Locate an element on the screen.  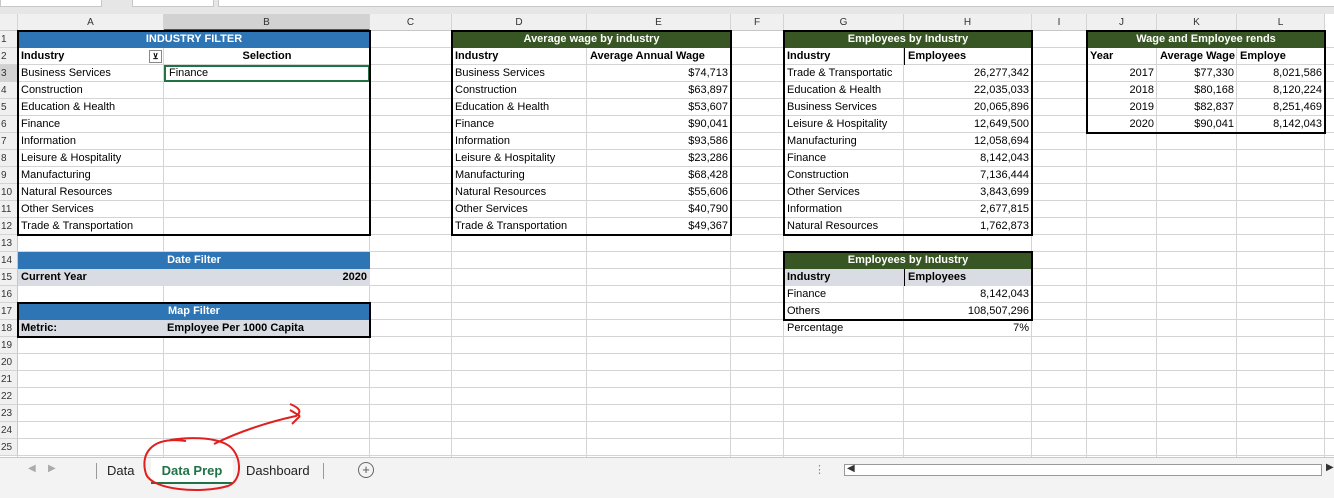
avg-wage-industry: Finance is located at coordinates (519, 124).